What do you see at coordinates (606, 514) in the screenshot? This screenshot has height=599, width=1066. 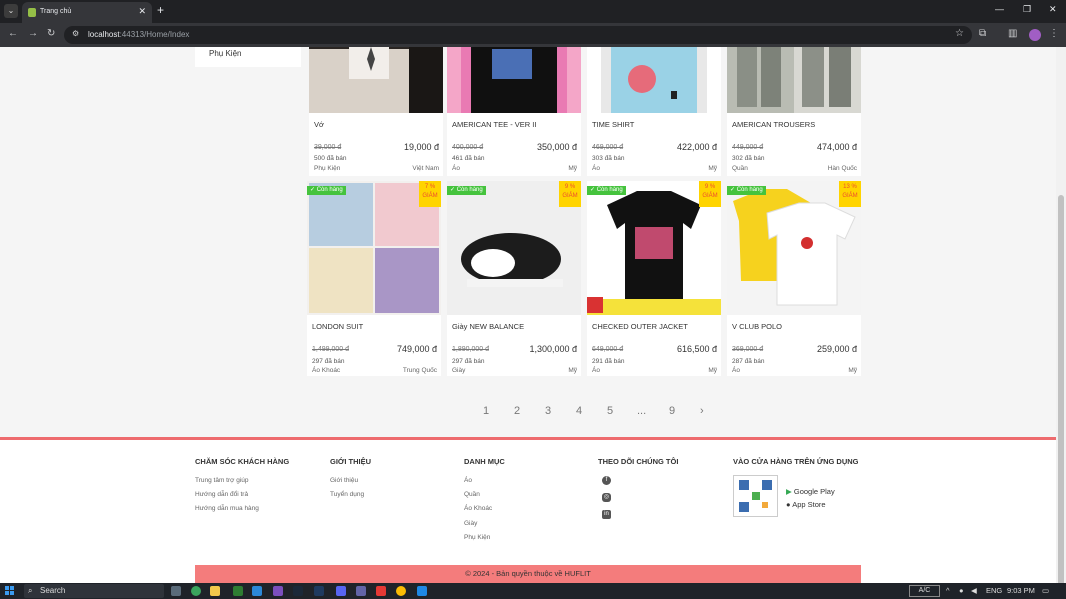 I see `linkedin-icon: in` at bounding box center [606, 514].